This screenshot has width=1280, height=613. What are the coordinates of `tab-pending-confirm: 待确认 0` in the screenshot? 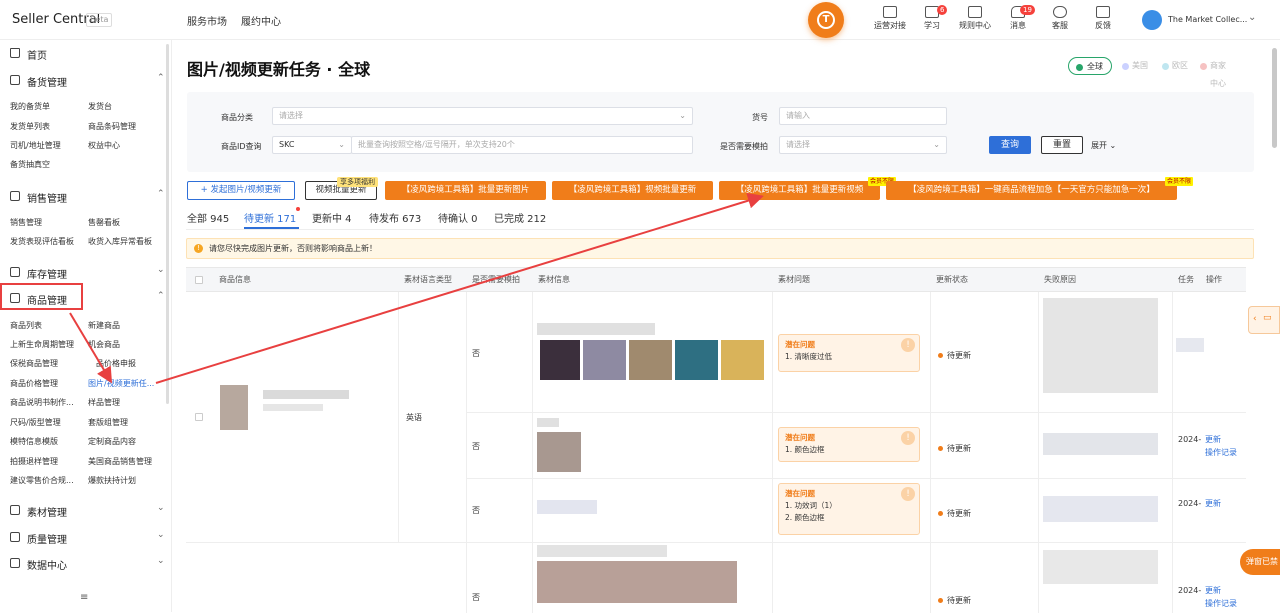 It's located at (458, 217).